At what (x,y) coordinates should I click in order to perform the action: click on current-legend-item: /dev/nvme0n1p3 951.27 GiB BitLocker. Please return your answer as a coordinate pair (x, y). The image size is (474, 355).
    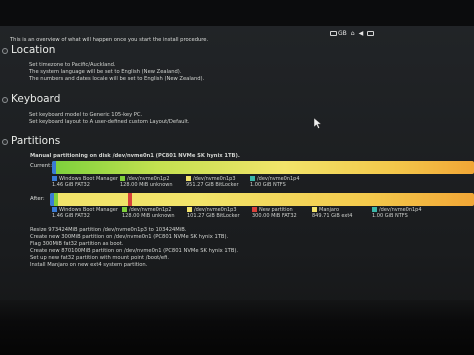
    Looking at the image, I should click on (212, 182).